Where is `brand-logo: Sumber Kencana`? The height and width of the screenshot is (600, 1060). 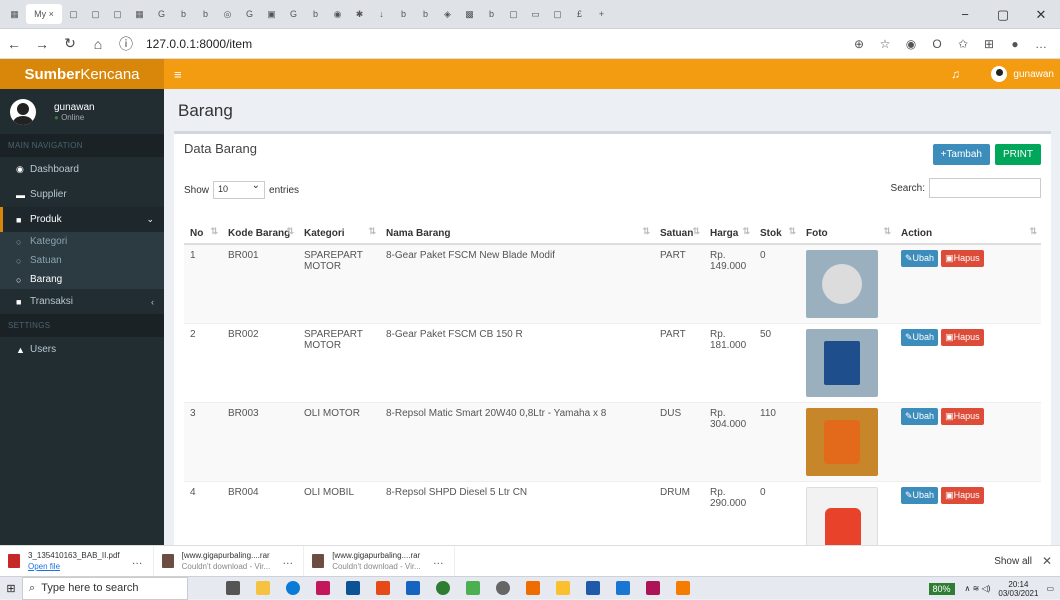 brand-logo: Sumber Kencana is located at coordinates (82, 74).